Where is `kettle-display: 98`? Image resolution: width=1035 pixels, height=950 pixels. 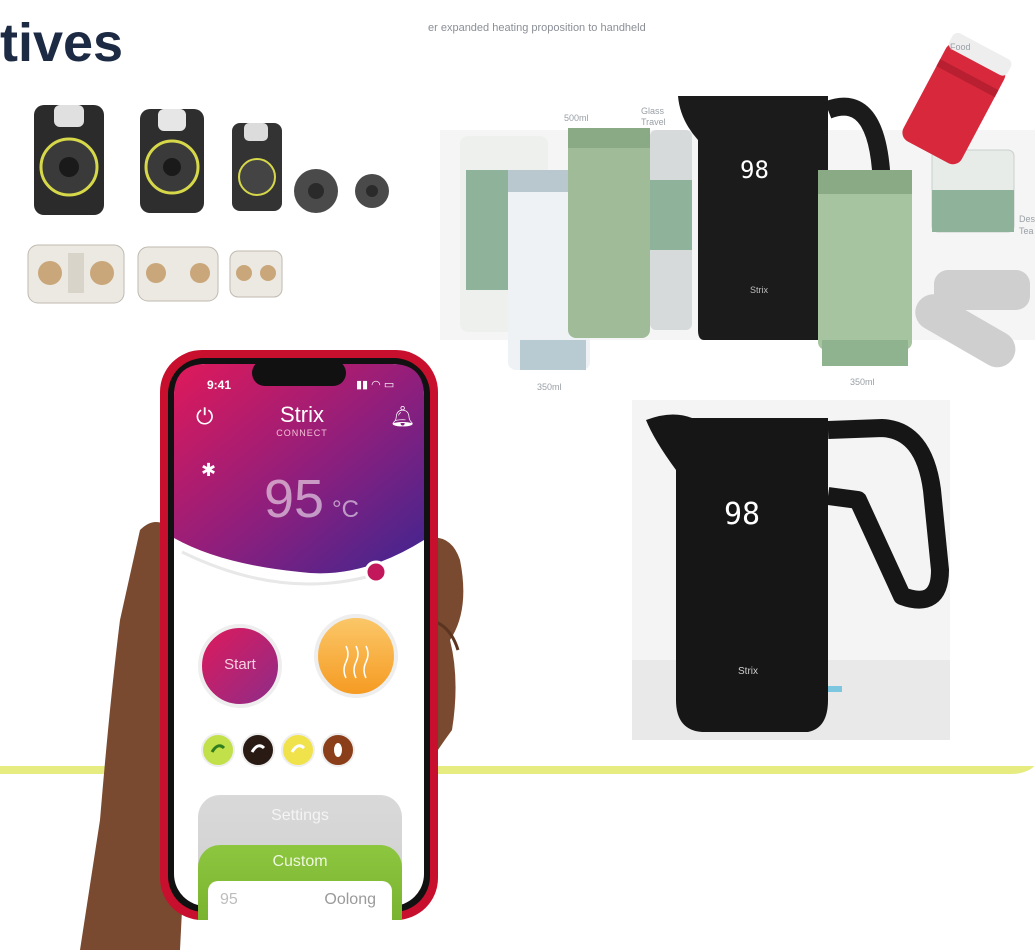 kettle-display: 98 is located at coordinates (742, 514).